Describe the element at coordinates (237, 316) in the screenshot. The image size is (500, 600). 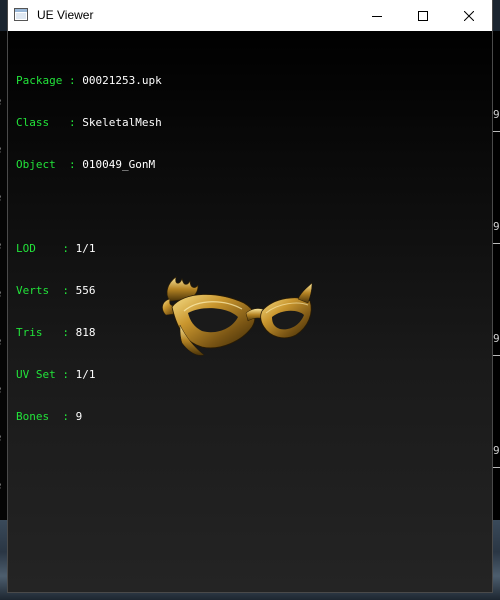
I see `mask-mesh-render` at that location.